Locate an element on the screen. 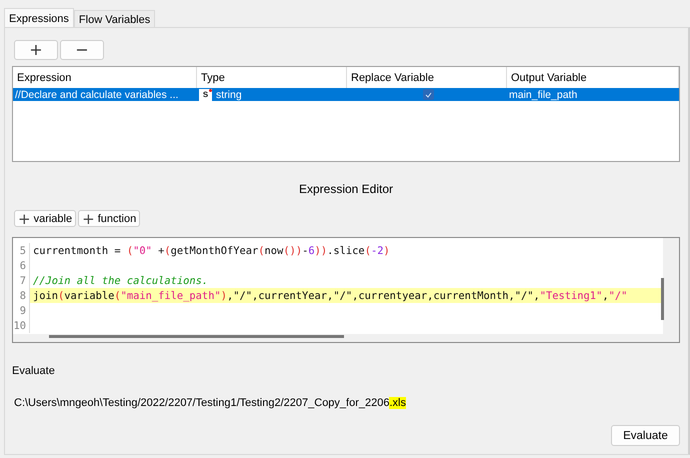 The width and height of the screenshot is (690, 458). code-line: //Join all the calculations. is located at coordinates (120, 281).